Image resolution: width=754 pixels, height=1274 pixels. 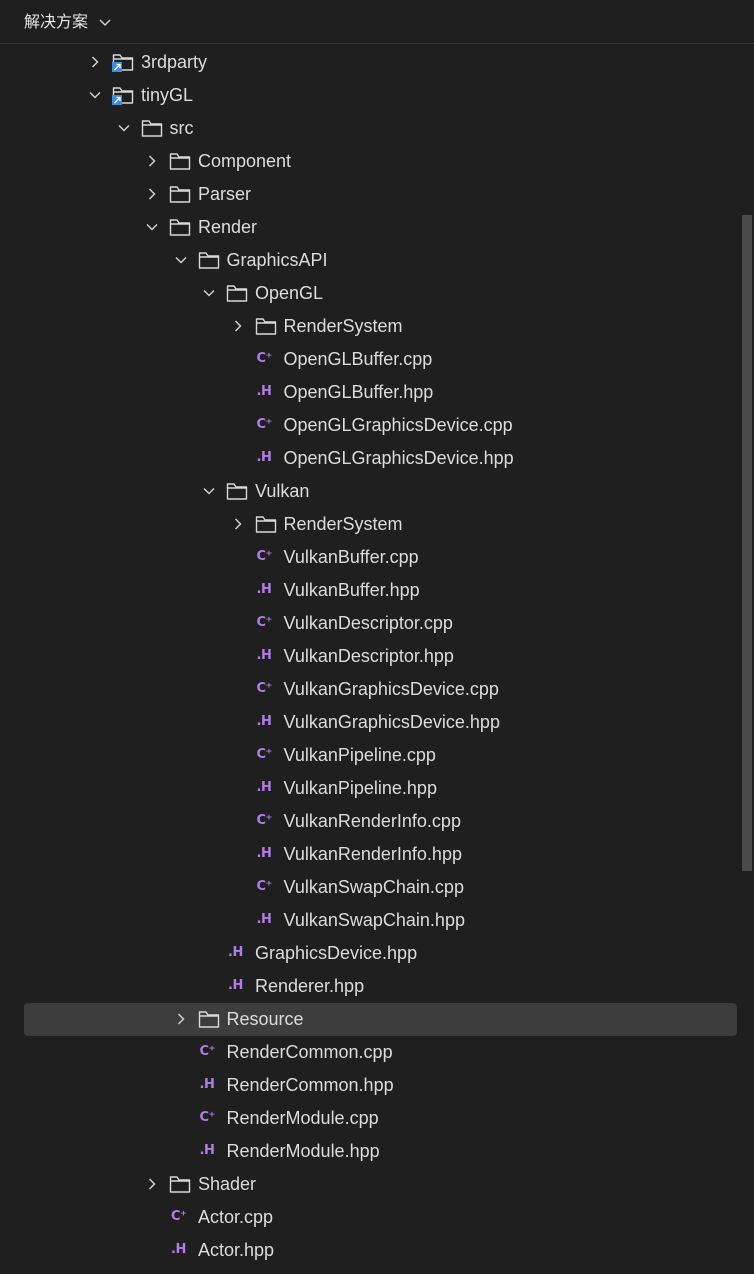 I want to click on tree-folder-row: OpenGL, so click(x=377, y=293).